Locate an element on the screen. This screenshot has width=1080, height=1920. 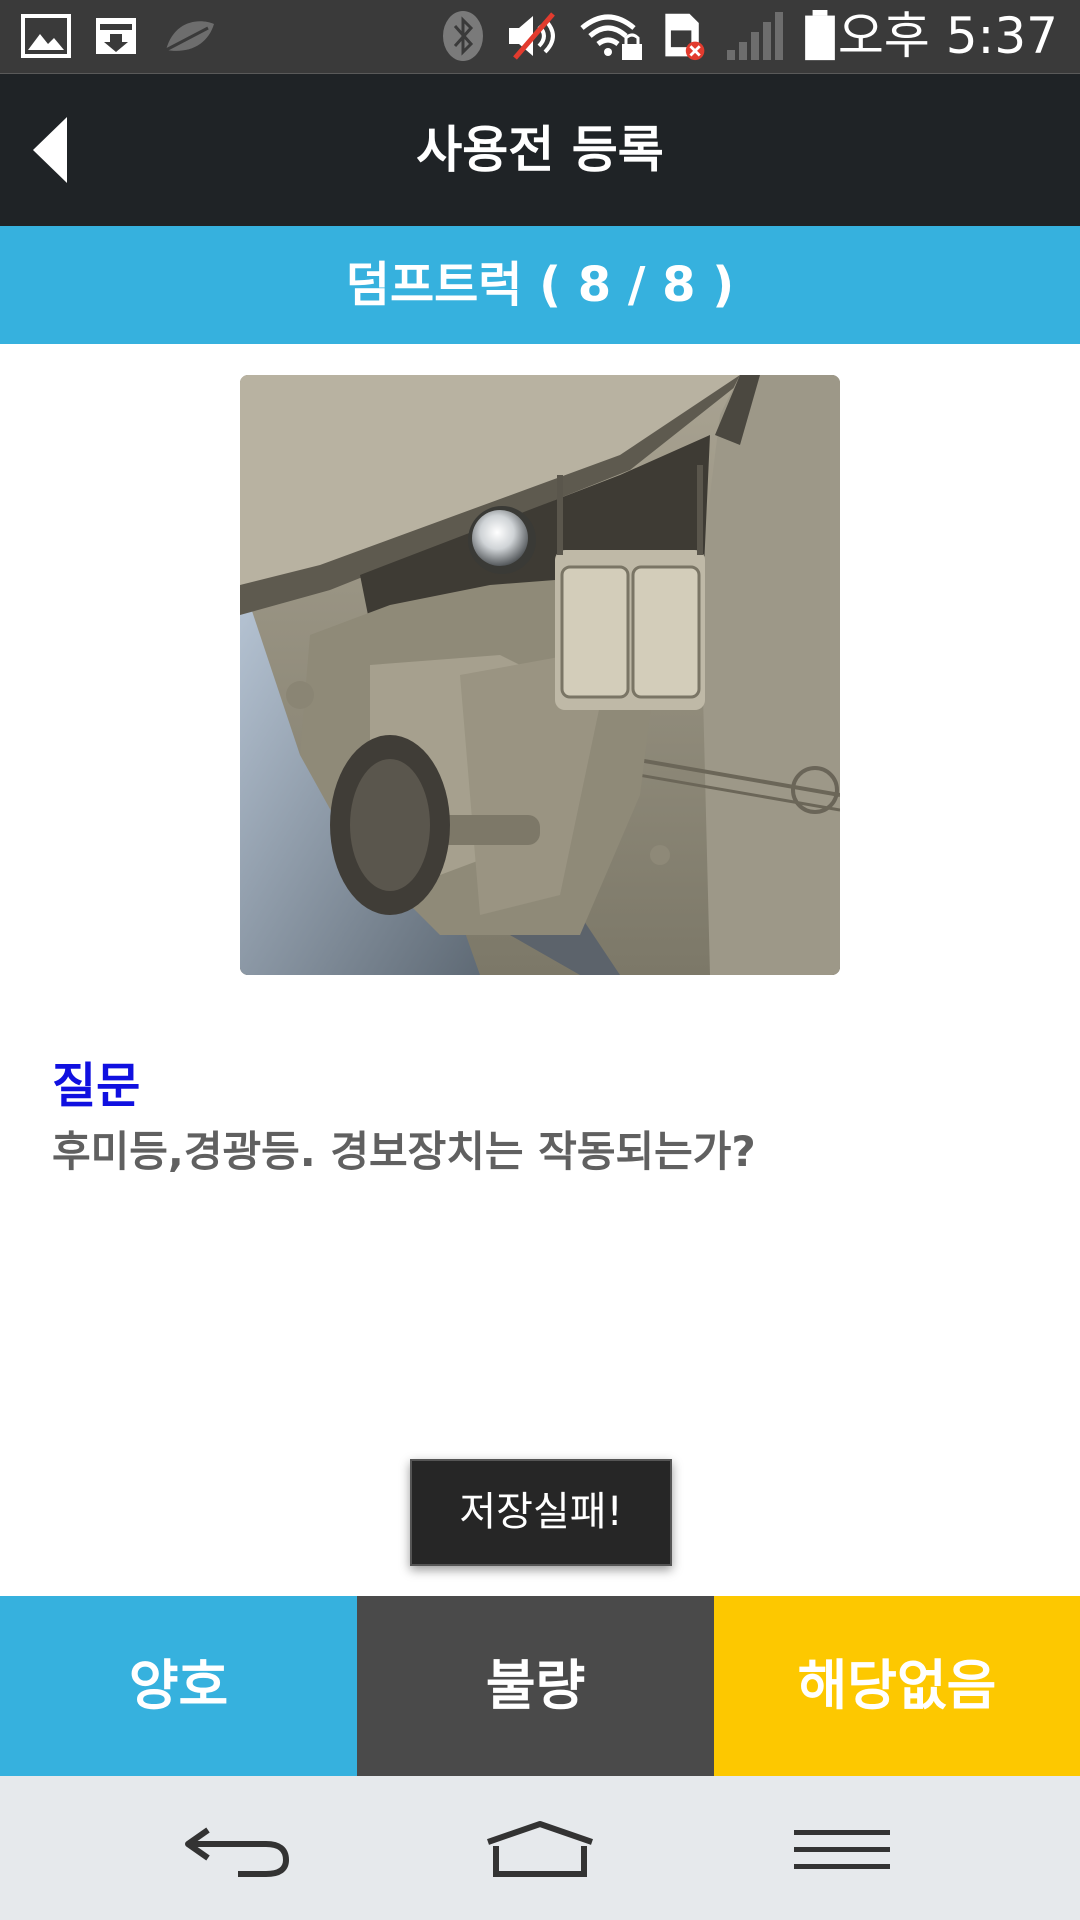
bad-button: 불량 is located at coordinates (535, 1686).